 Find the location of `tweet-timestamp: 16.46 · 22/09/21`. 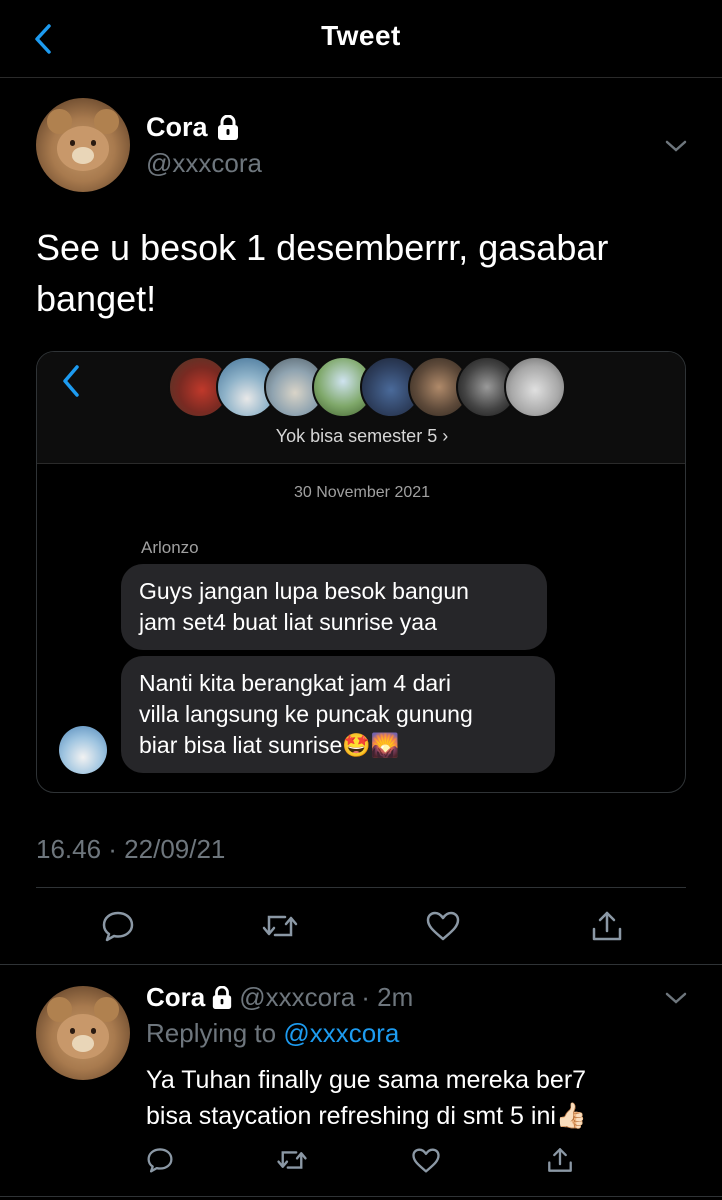

tweet-timestamp: 16.46 · 22/09/21 is located at coordinates (130, 849).